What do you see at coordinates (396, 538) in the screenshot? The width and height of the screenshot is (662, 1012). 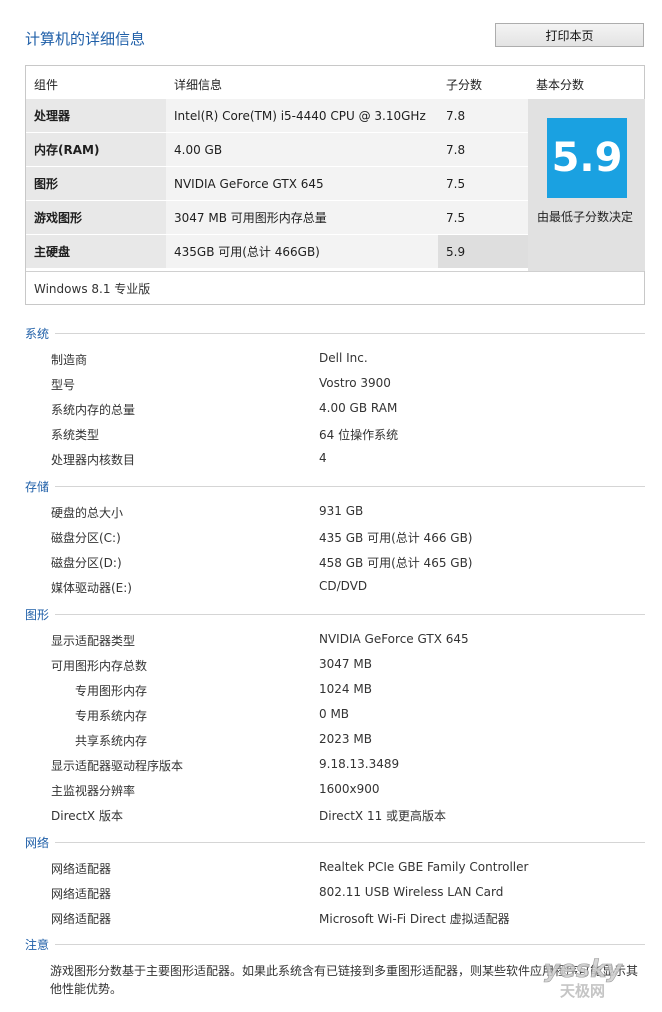 I see `prop-value: 435 GB 可用(总计 466 GB)` at bounding box center [396, 538].